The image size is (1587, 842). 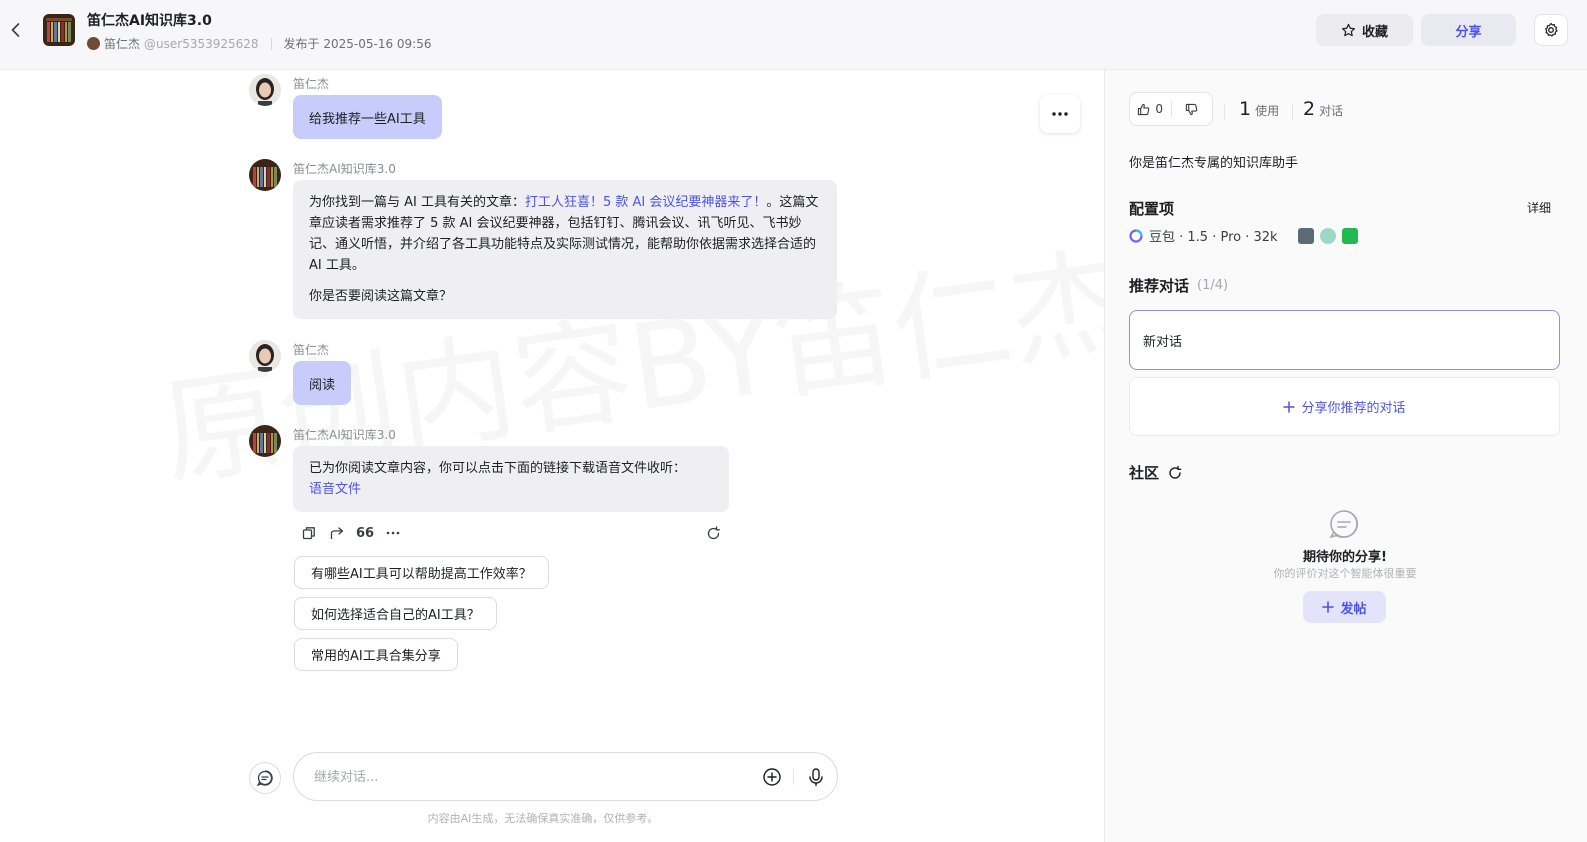 I want to click on suggestion-chip: 如何选择适合自己的AI工具？, so click(x=395, y=613).